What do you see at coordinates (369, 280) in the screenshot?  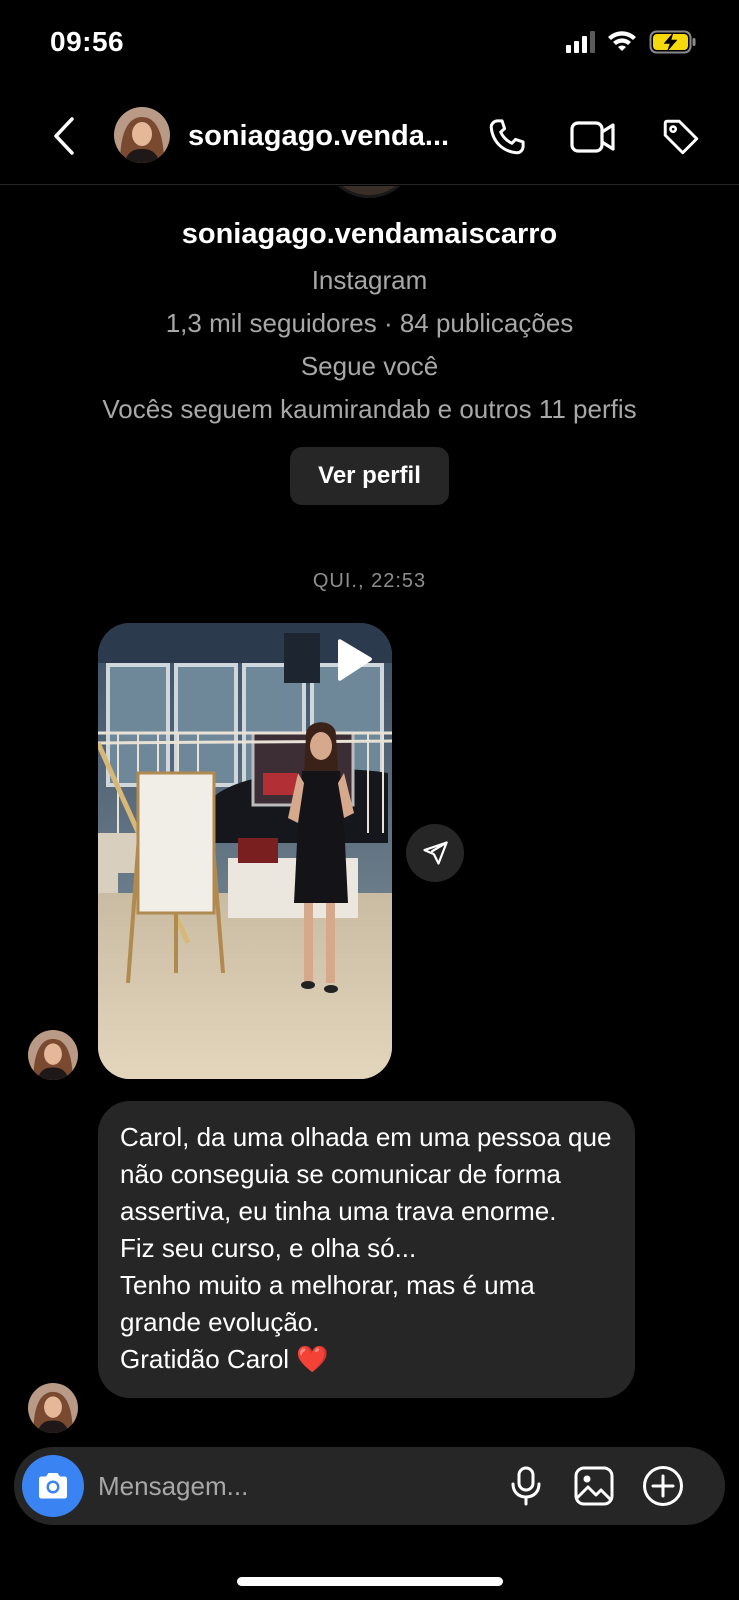 I see `profile-platform: Instagram` at bounding box center [369, 280].